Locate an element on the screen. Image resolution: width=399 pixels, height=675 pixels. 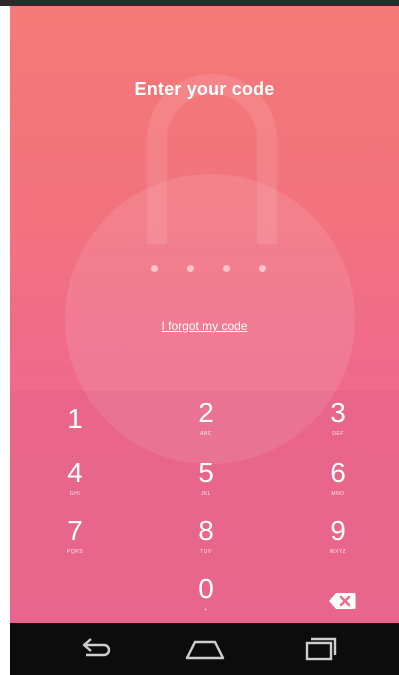
key-letters: TUV is located at coordinates (206, 552).